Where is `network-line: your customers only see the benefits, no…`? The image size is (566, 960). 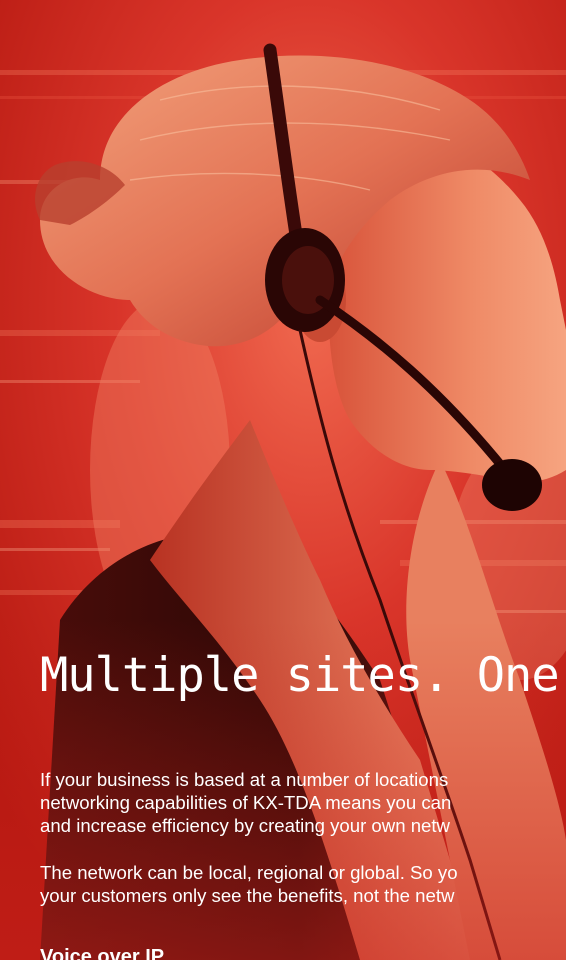
network-line: your customers only see the benefits, no… is located at coordinates (247, 895).